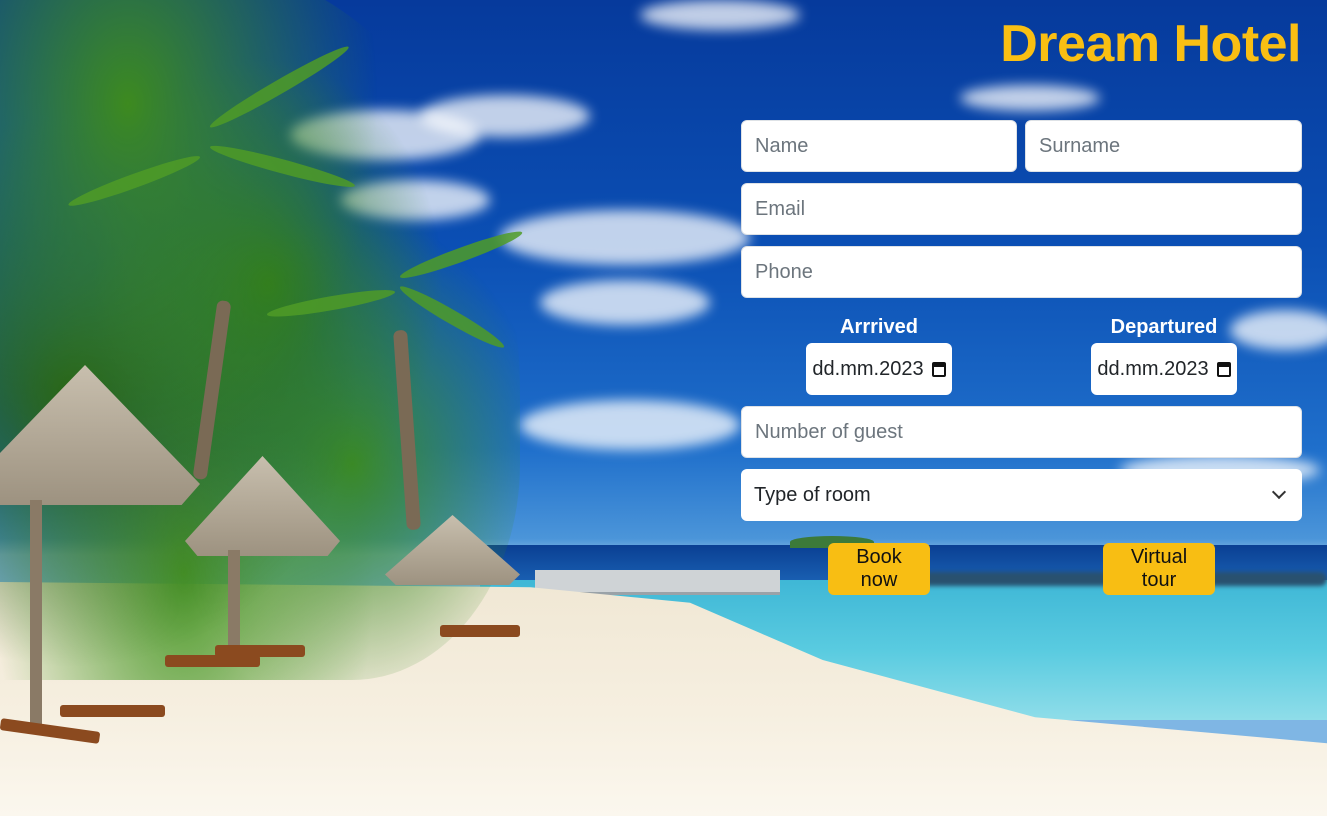  I want to click on hotel-title: Dream Hotel, so click(1150, 44).